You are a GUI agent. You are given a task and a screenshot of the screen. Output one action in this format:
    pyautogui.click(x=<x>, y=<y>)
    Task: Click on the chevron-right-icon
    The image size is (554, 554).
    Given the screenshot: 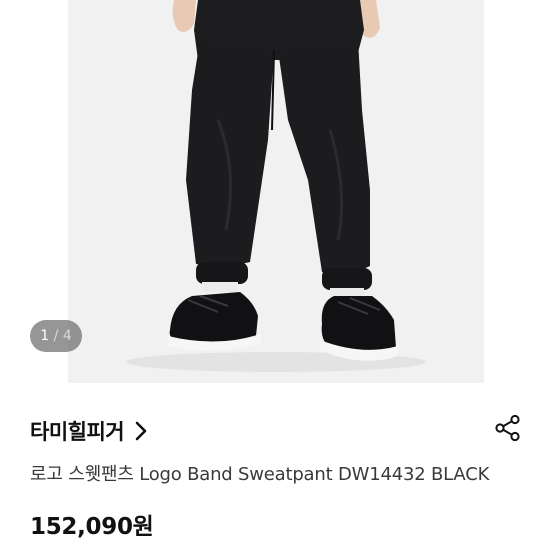 What is the action you would take?
    pyautogui.click(x=142, y=431)
    